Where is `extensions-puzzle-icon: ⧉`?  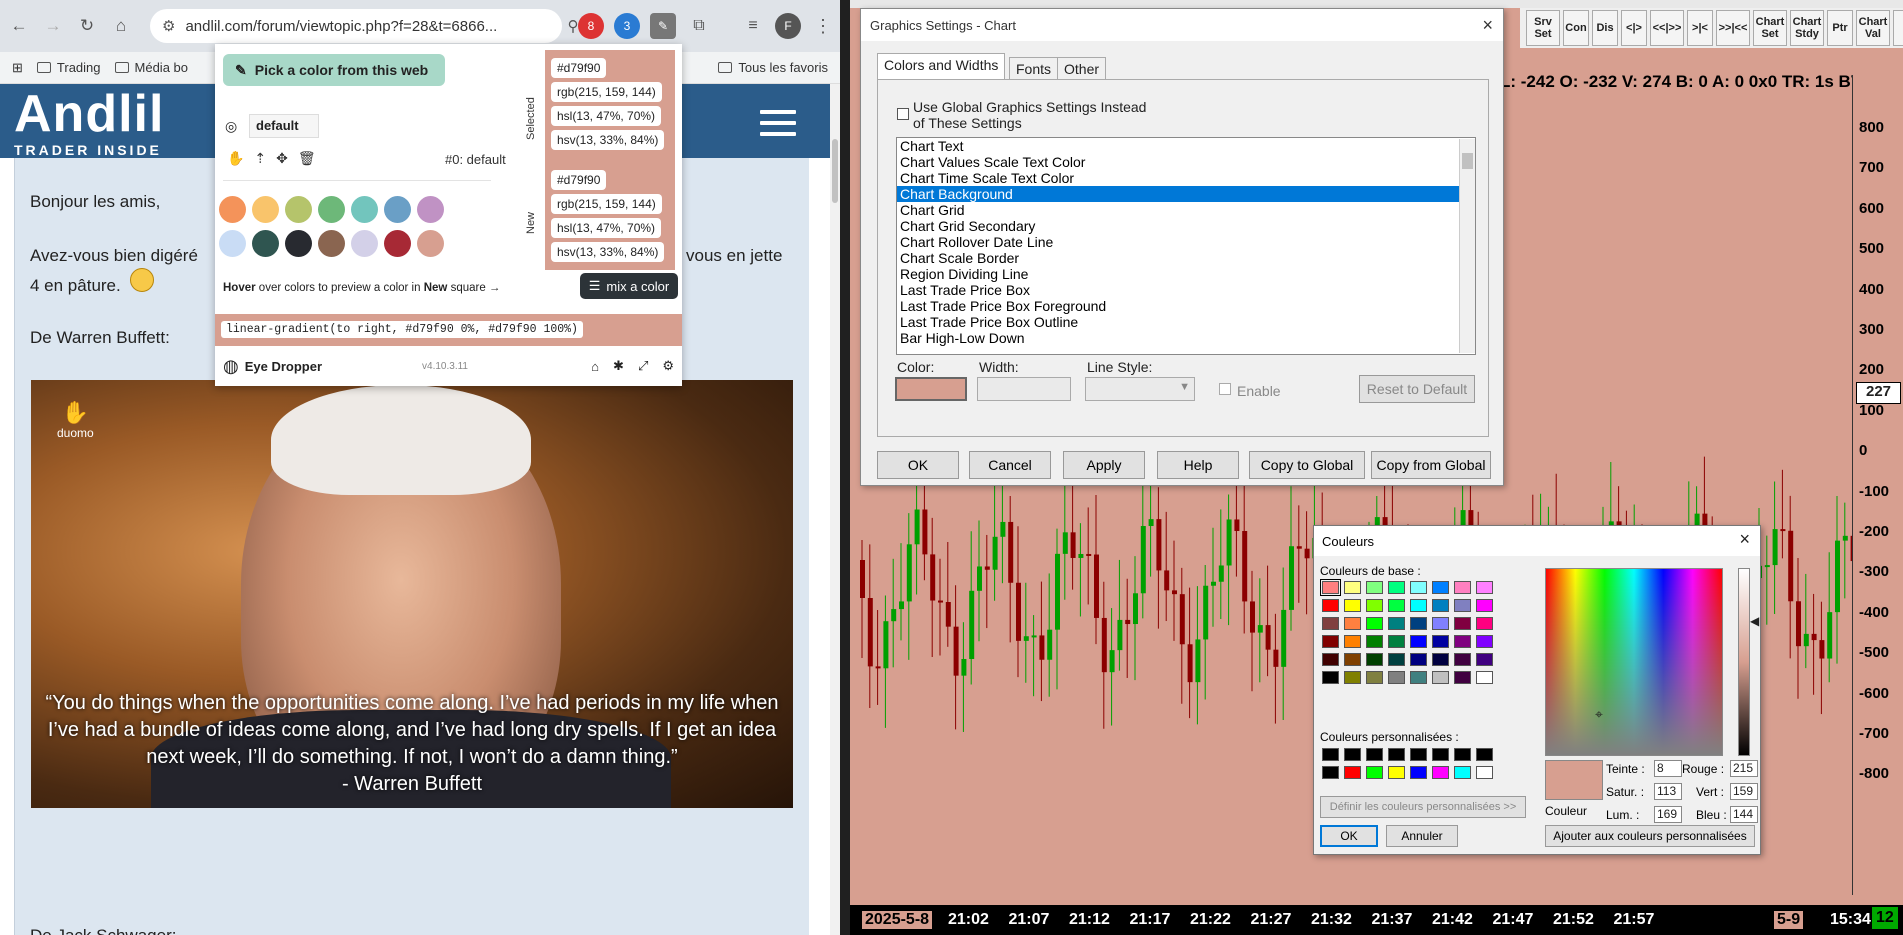
extensions-puzzle-icon: ⧉ is located at coordinates (699, 26).